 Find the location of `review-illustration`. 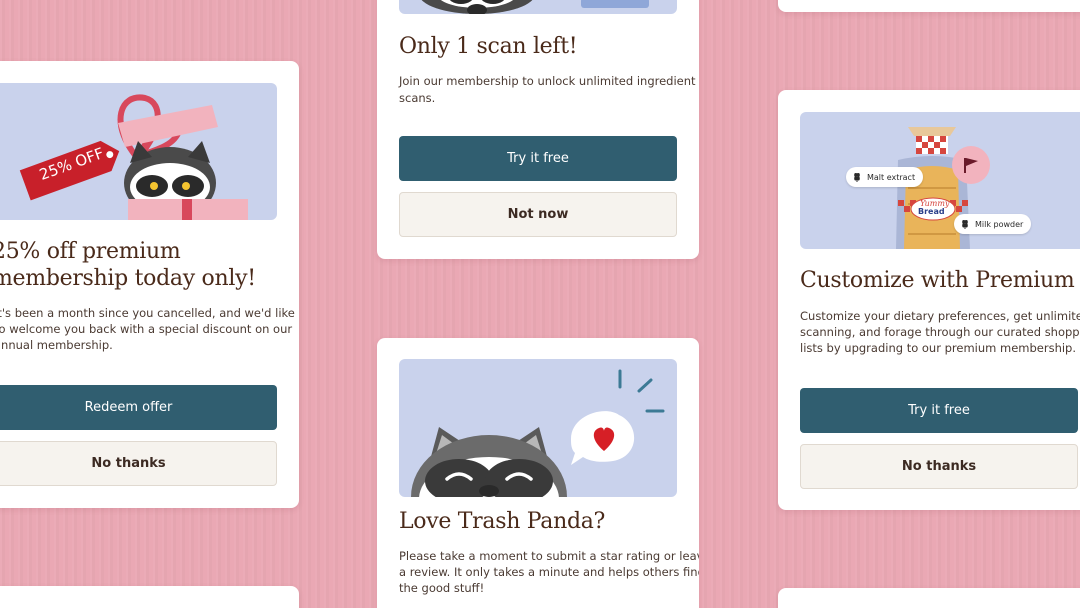

review-illustration is located at coordinates (538, 428).